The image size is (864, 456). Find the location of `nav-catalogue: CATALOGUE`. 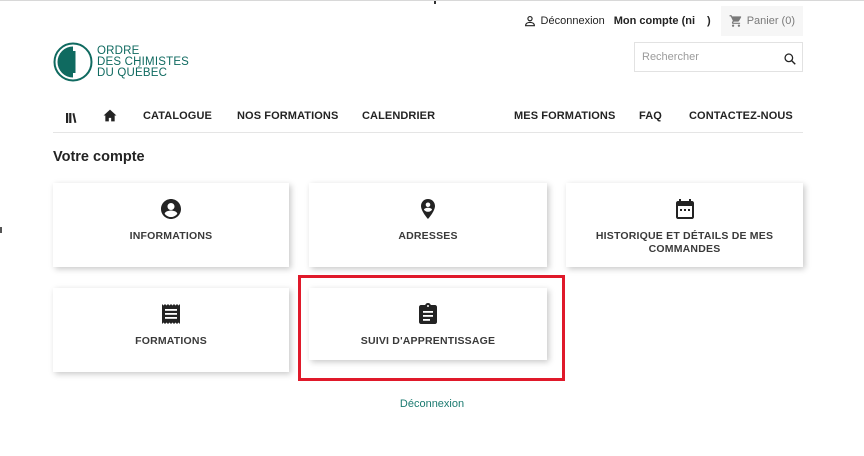

nav-catalogue: CATALOGUE is located at coordinates (177, 116).